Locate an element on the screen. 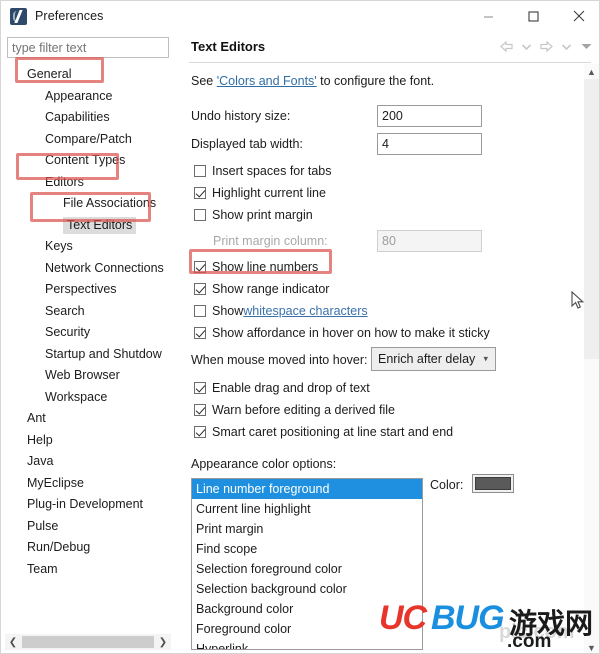  displayed-tab-width-label: Displayed tab width: is located at coordinates (247, 144).